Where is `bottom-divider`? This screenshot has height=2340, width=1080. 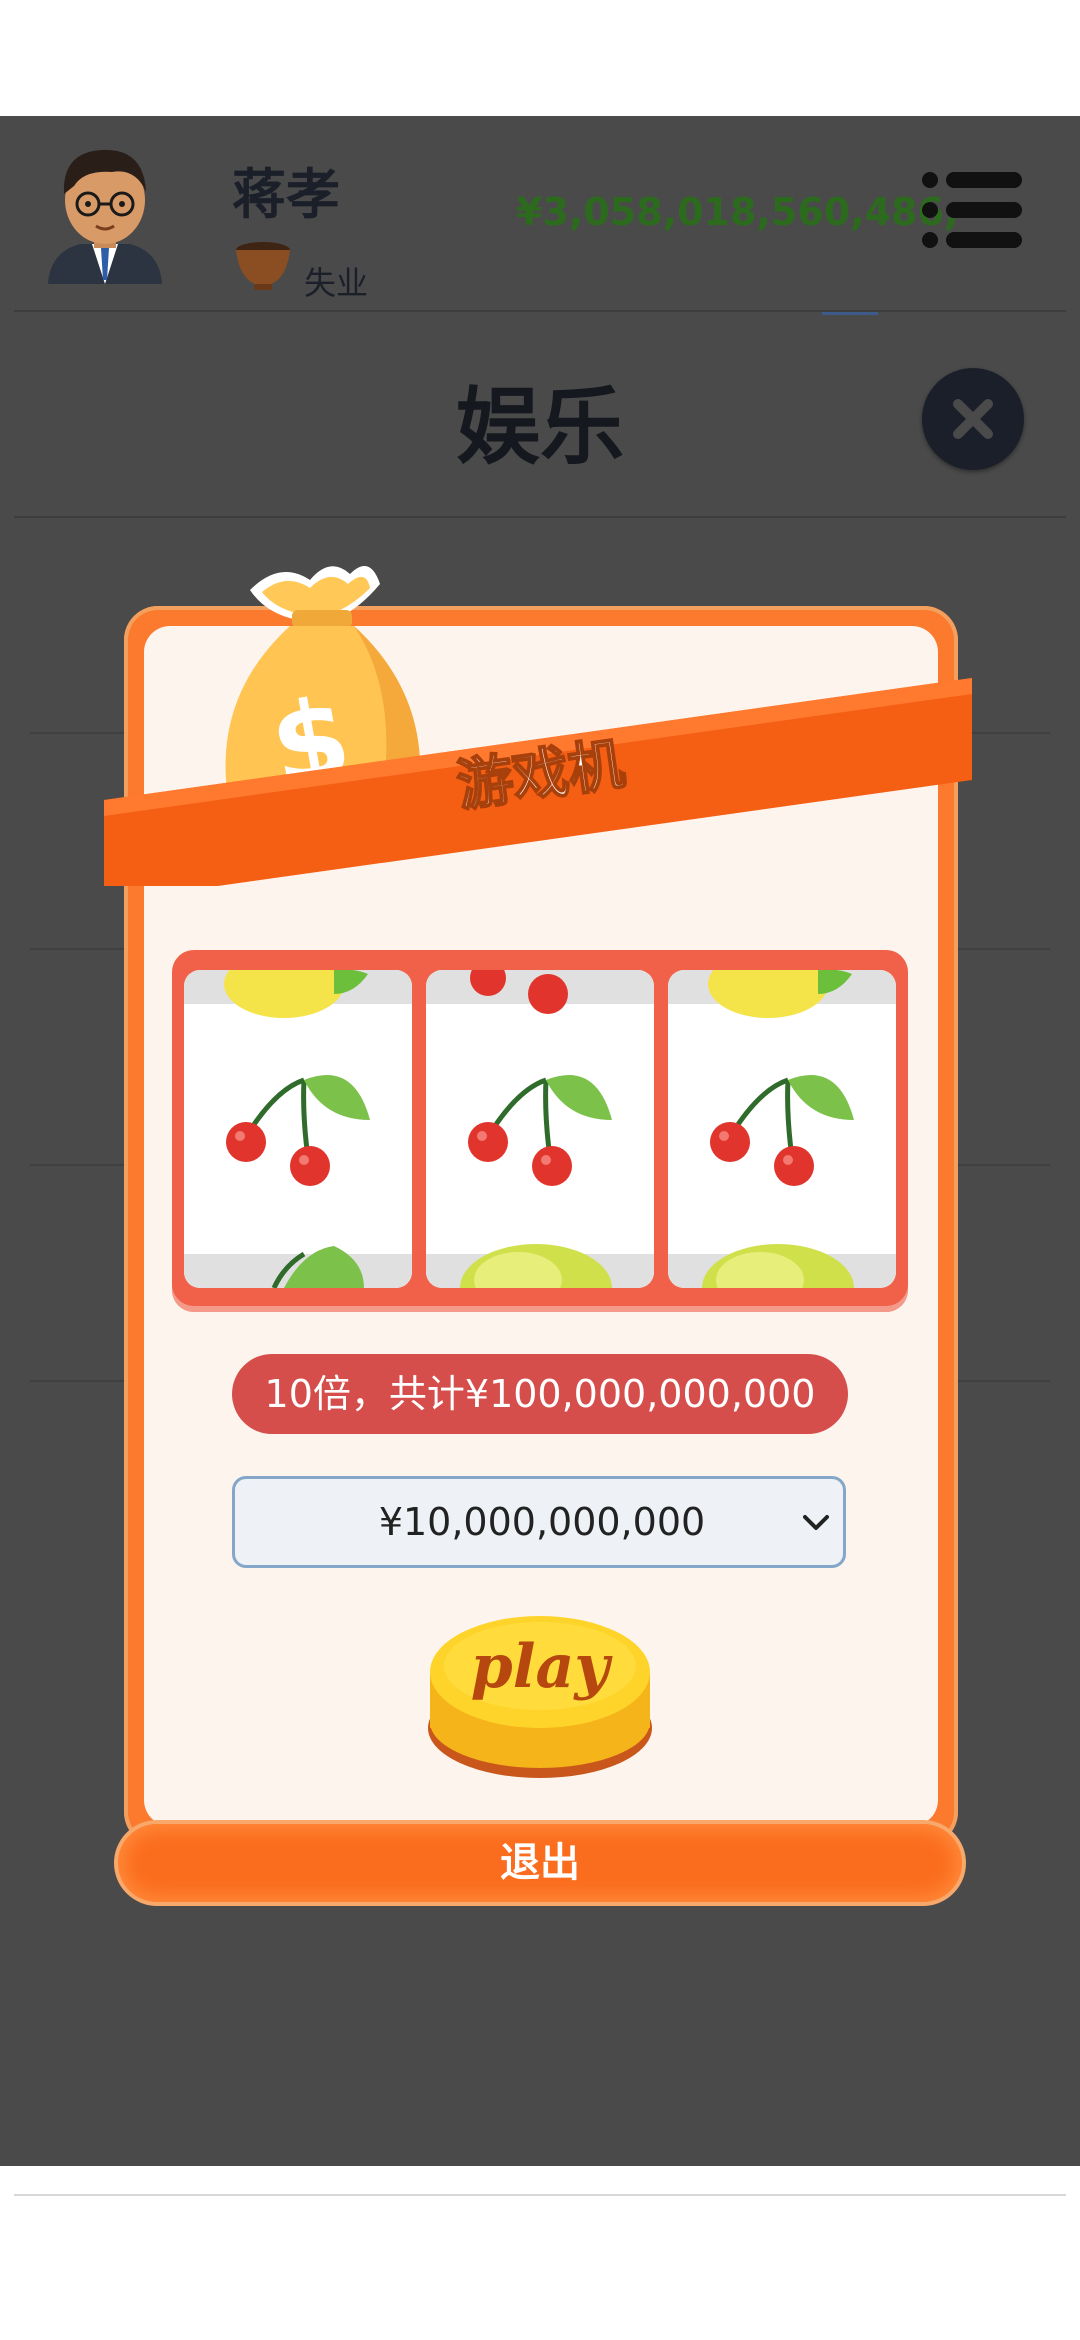 bottom-divider is located at coordinates (540, 2195).